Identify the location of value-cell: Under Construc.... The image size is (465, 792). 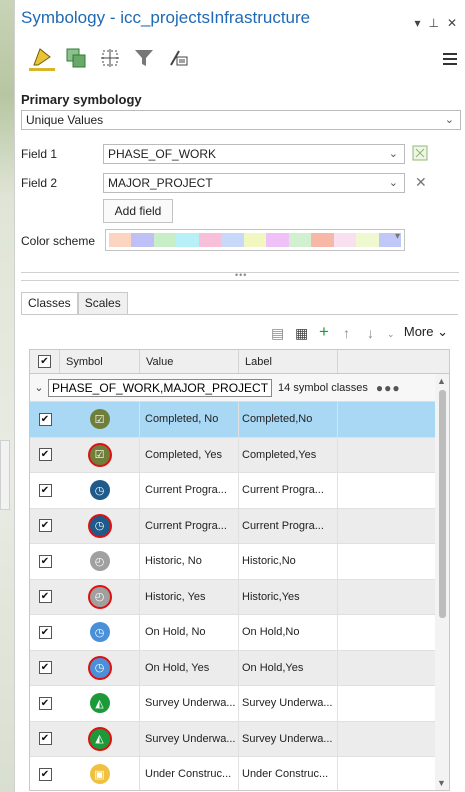
(189, 773).